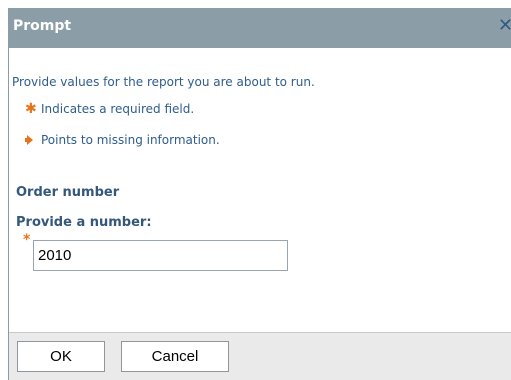 Image resolution: width=511 pixels, height=380 pixels. Describe the element at coordinates (260, 356) in the screenshot. I see `dialog-footer: OK Cancel` at that location.